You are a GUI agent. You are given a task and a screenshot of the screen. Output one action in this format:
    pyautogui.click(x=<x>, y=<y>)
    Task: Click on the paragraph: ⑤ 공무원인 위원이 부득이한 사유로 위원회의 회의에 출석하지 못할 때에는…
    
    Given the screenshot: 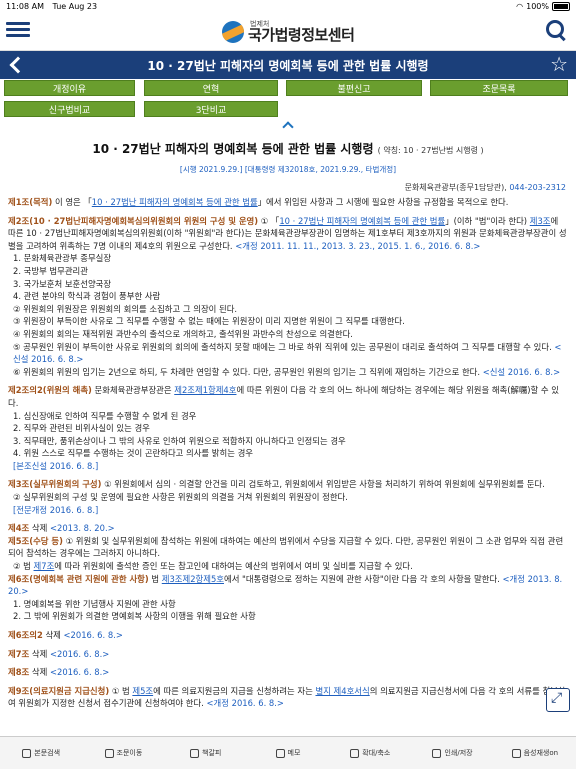 What is the action you would take?
    pyautogui.click(x=287, y=353)
    